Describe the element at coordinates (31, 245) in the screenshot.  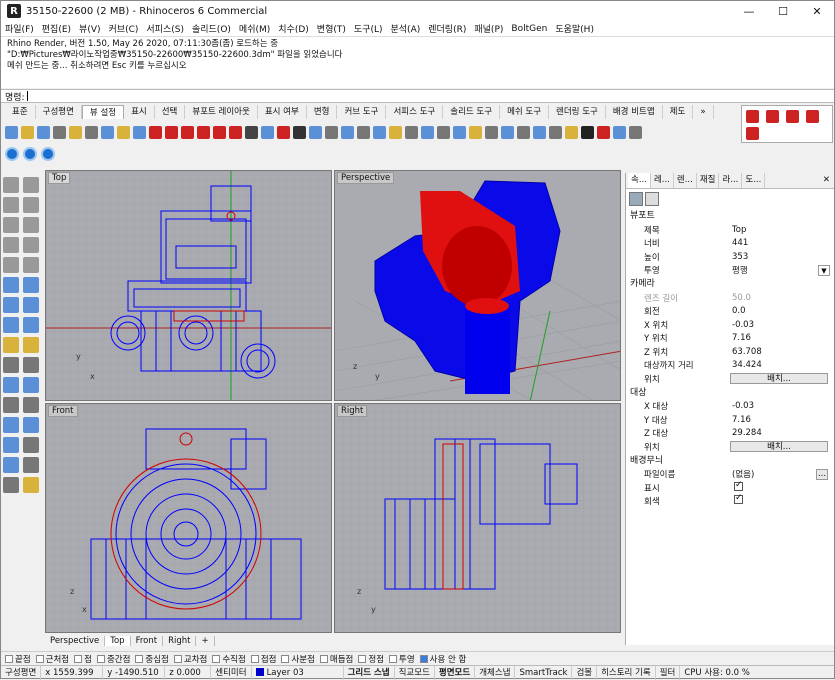
I see `rectangle-icon` at that location.